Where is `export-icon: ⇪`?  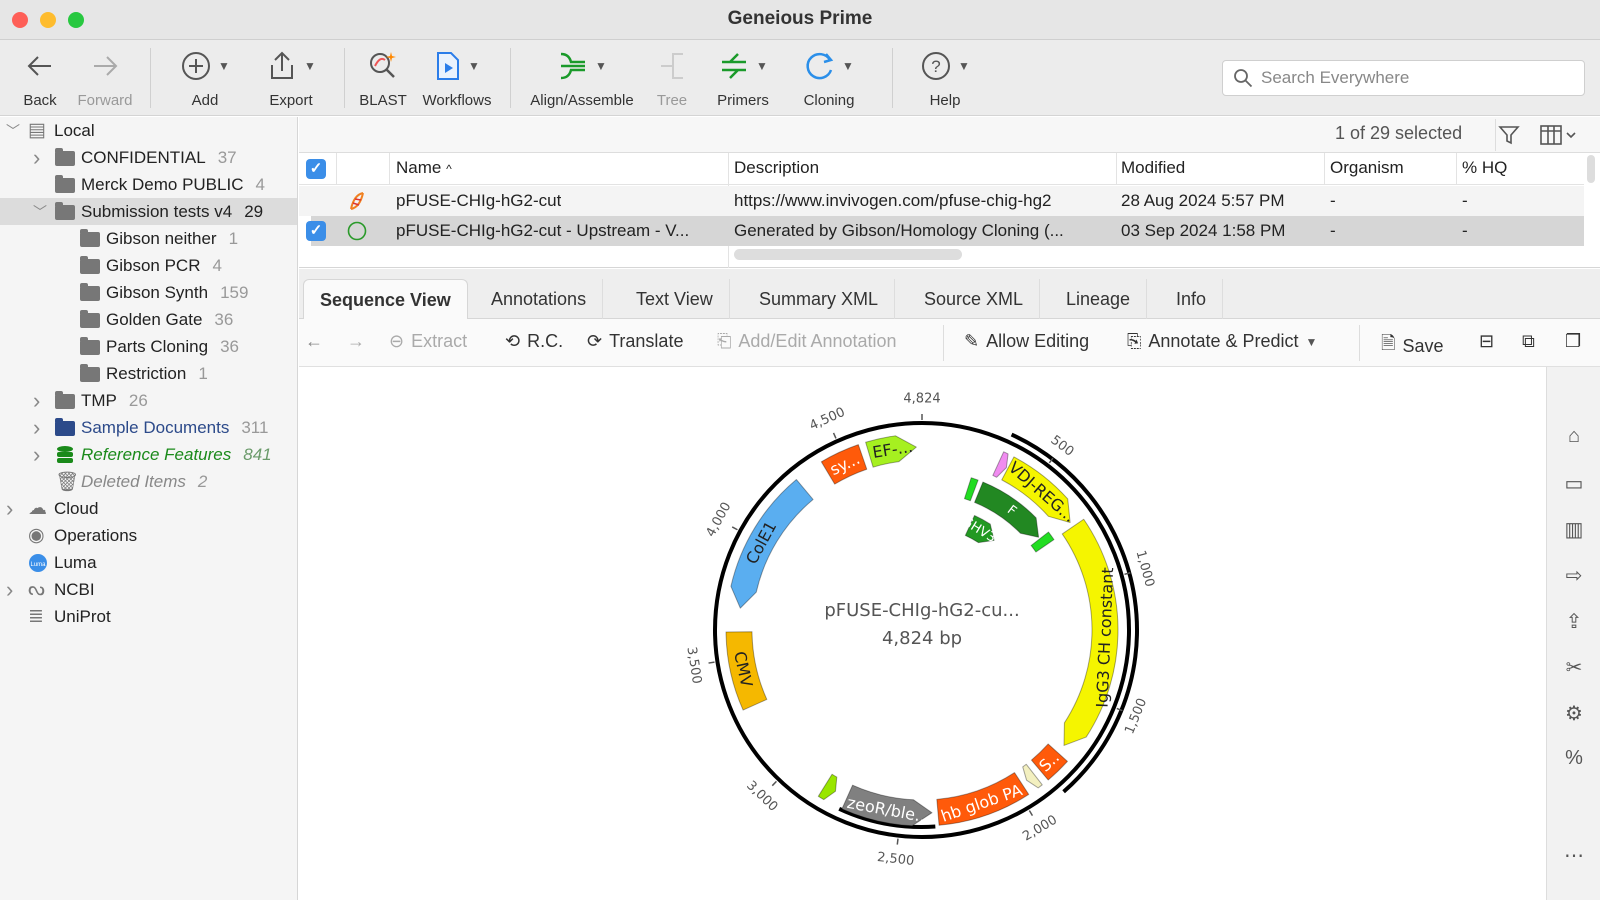
export-icon: ⇪ is located at coordinates (1574, 622).